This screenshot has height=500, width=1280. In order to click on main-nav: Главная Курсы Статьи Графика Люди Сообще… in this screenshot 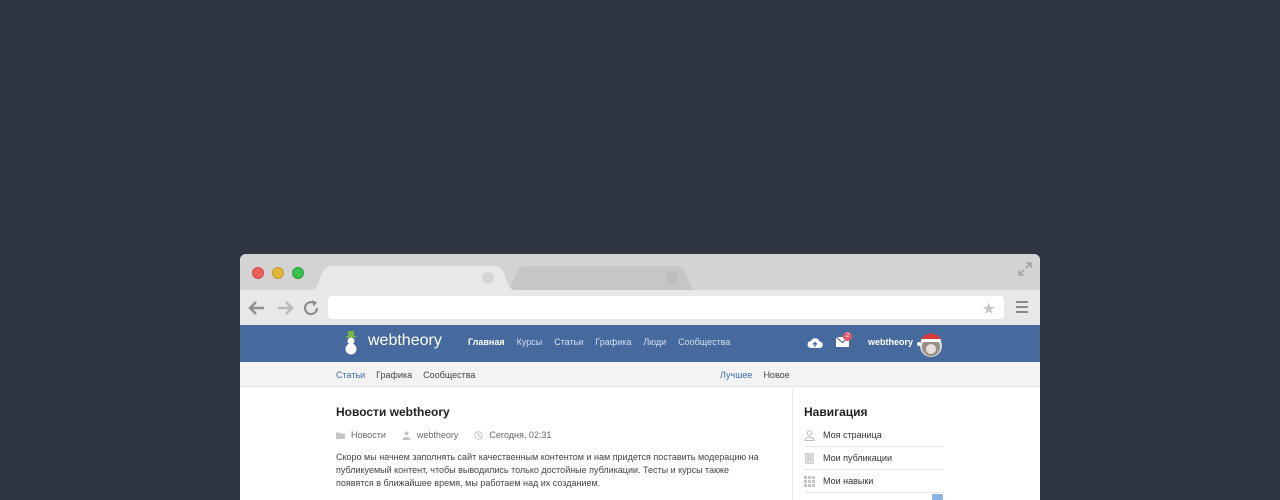, I will do `click(605, 342)`.